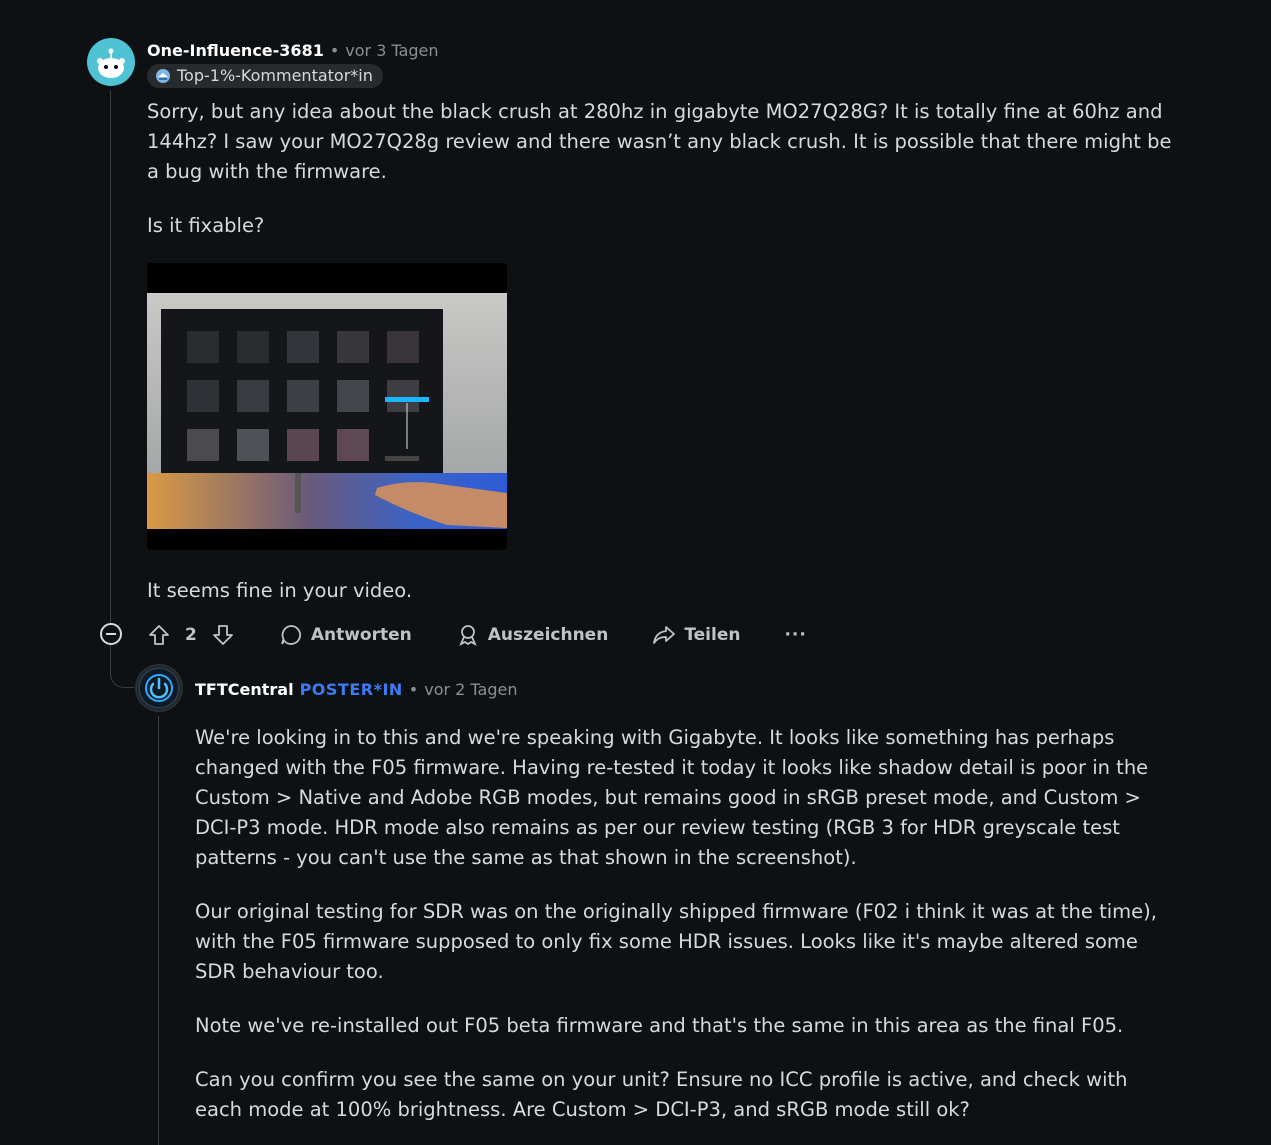  I want to click on timestamp: vor 2 Tagen, so click(470, 689).